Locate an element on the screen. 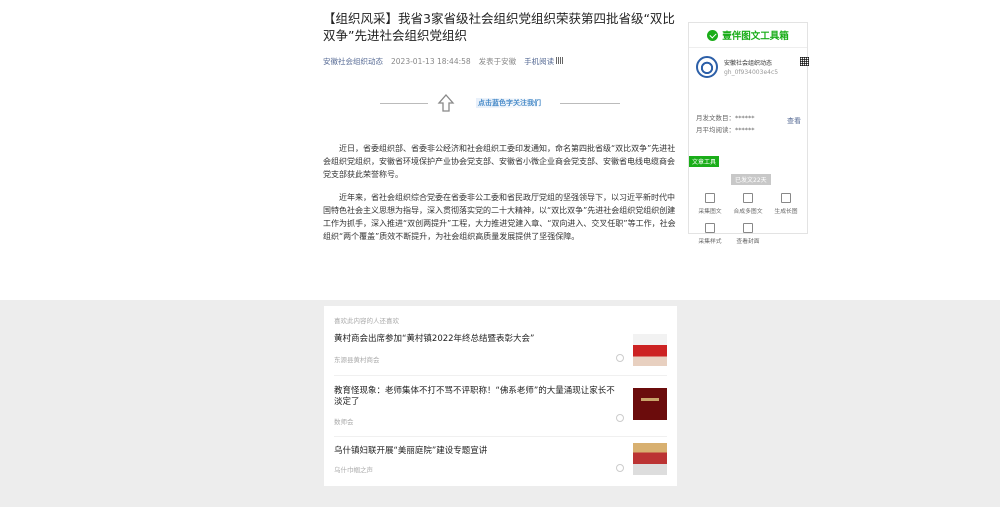 The image size is (1000, 507). avatar is located at coordinates (707, 67).